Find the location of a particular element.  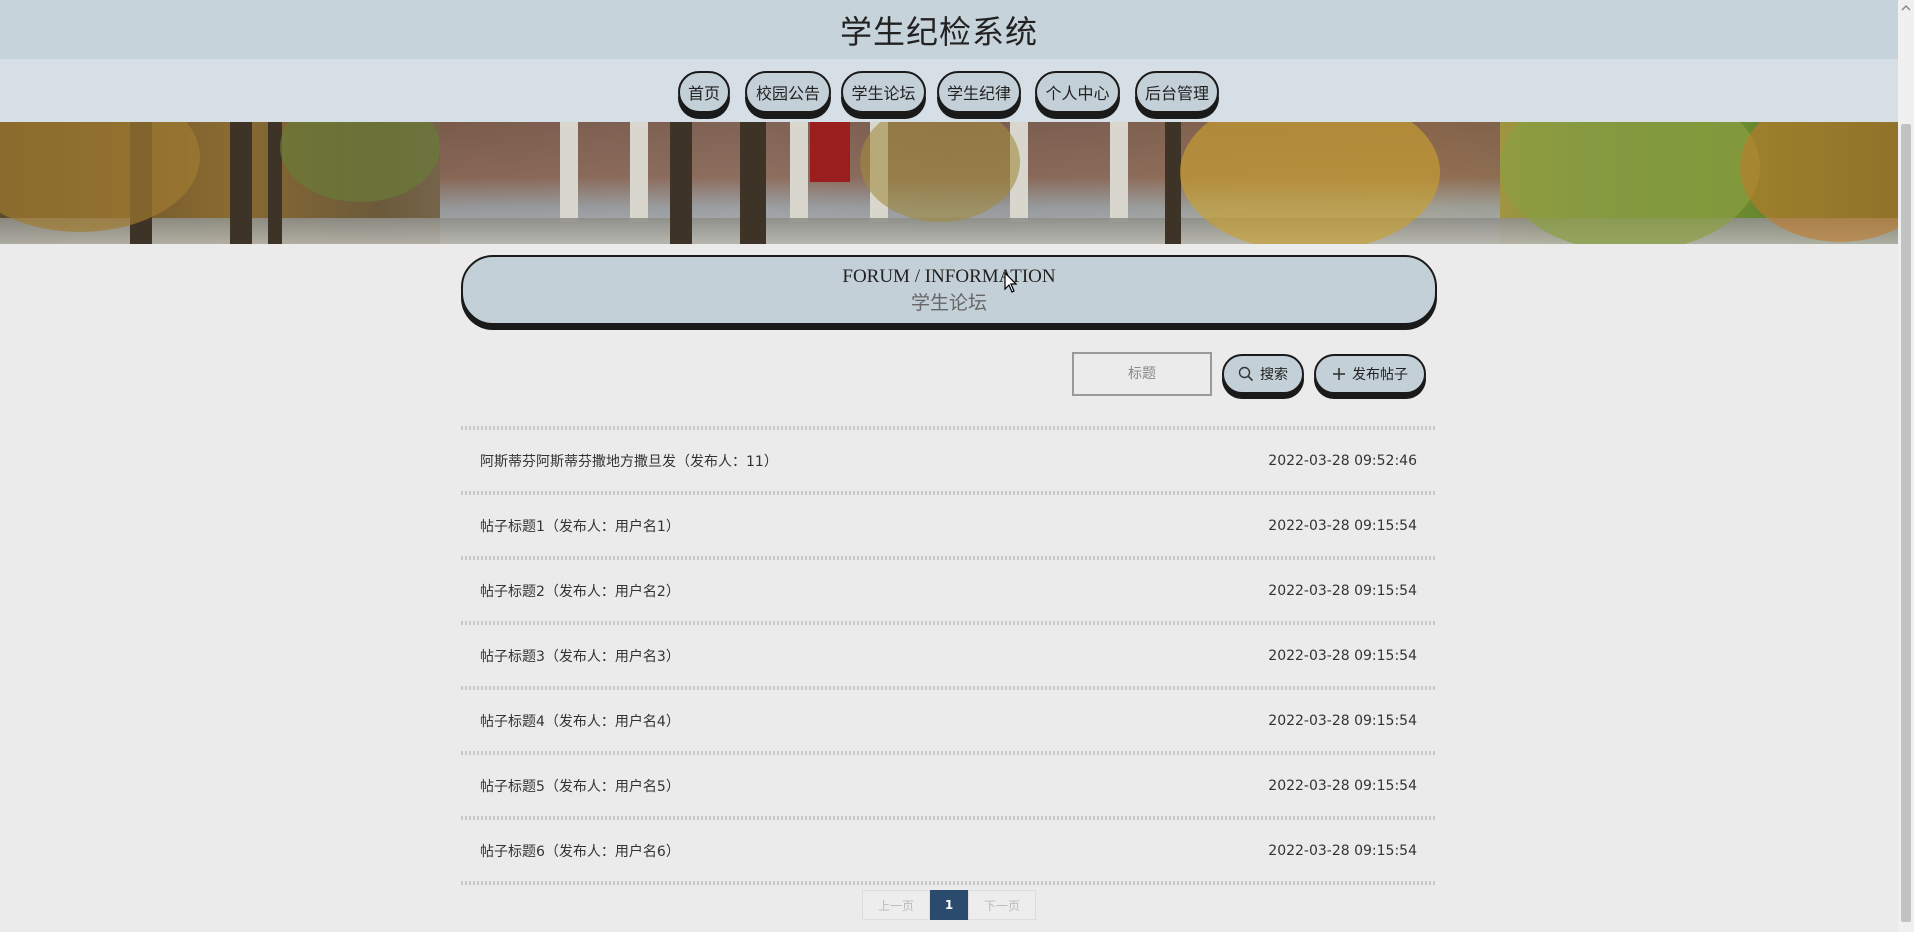

vertical-scrollbar is located at coordinates (1906, 466).